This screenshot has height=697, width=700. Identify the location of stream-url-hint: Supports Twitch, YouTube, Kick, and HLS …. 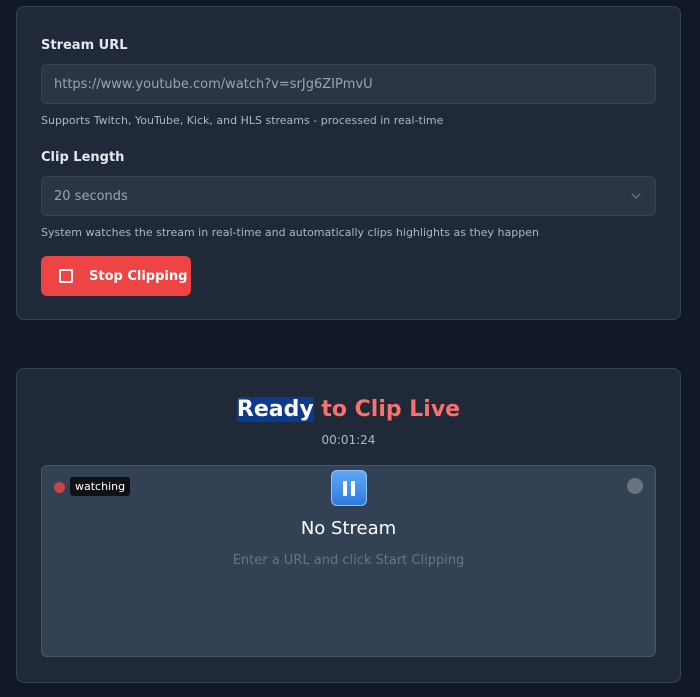
(242, 120).